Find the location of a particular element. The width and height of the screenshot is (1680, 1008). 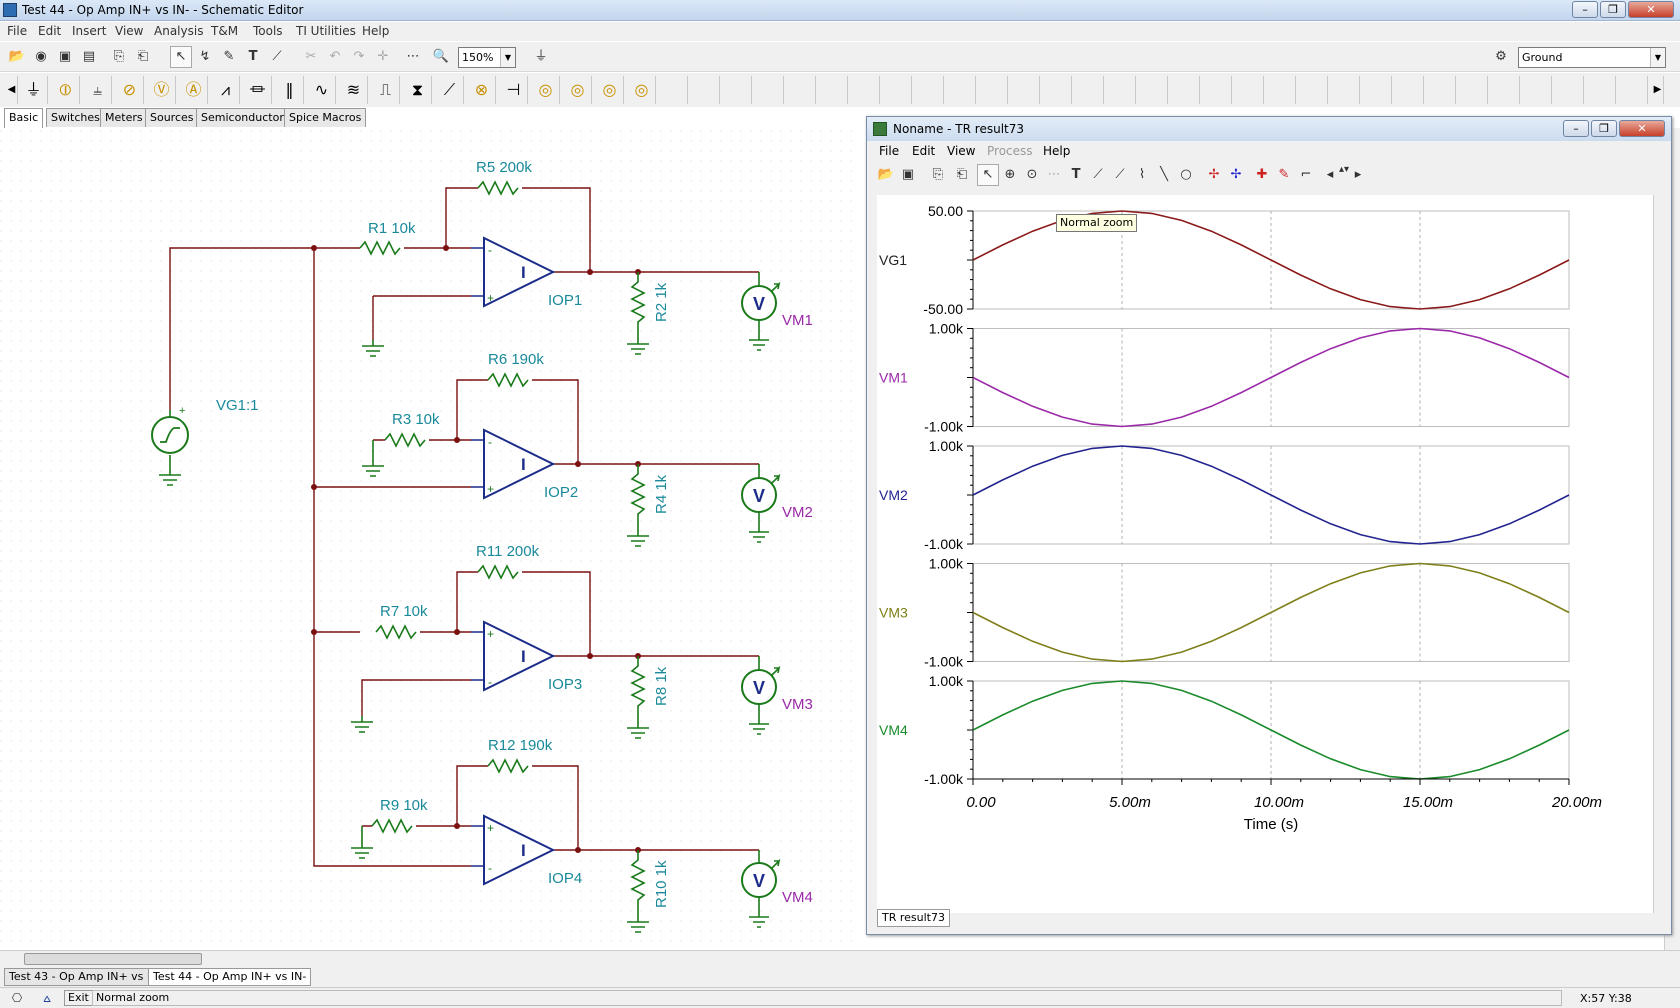

menu-tools: Tools is located at coordinates (268, 31).